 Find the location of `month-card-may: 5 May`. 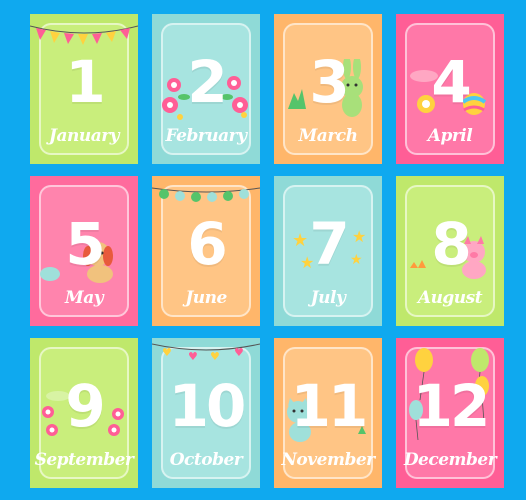

month-card-may: 5 May is located at coordinates (84, 251).